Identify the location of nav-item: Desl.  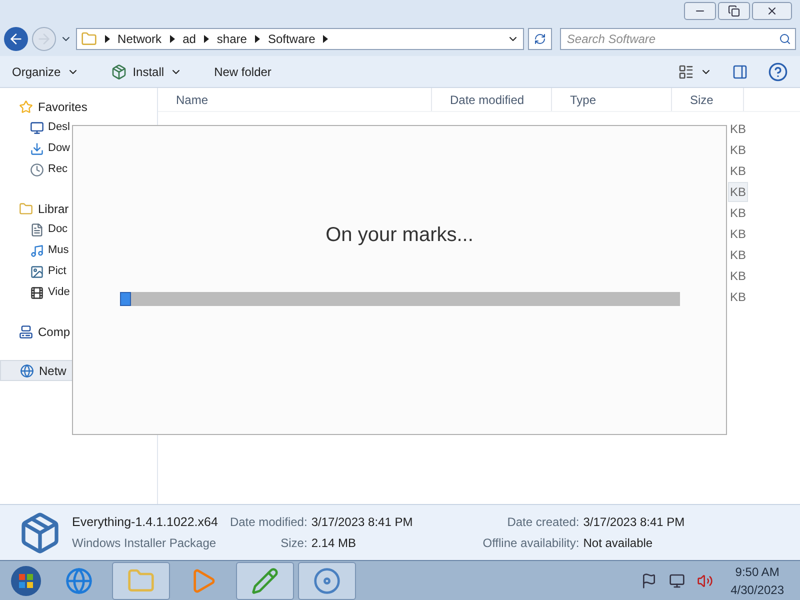
(78, 127).